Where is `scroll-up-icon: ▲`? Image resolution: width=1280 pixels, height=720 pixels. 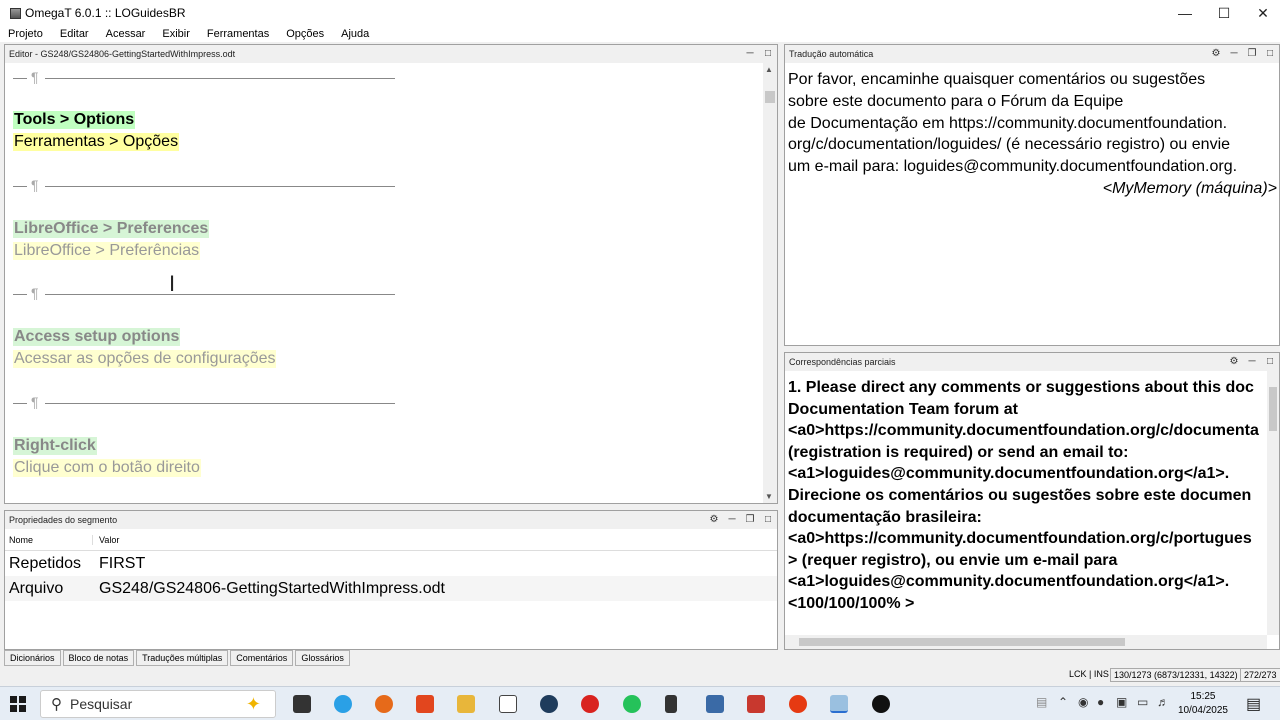 scroll-up-icon: ▲ is located at coordinates (769, 69).